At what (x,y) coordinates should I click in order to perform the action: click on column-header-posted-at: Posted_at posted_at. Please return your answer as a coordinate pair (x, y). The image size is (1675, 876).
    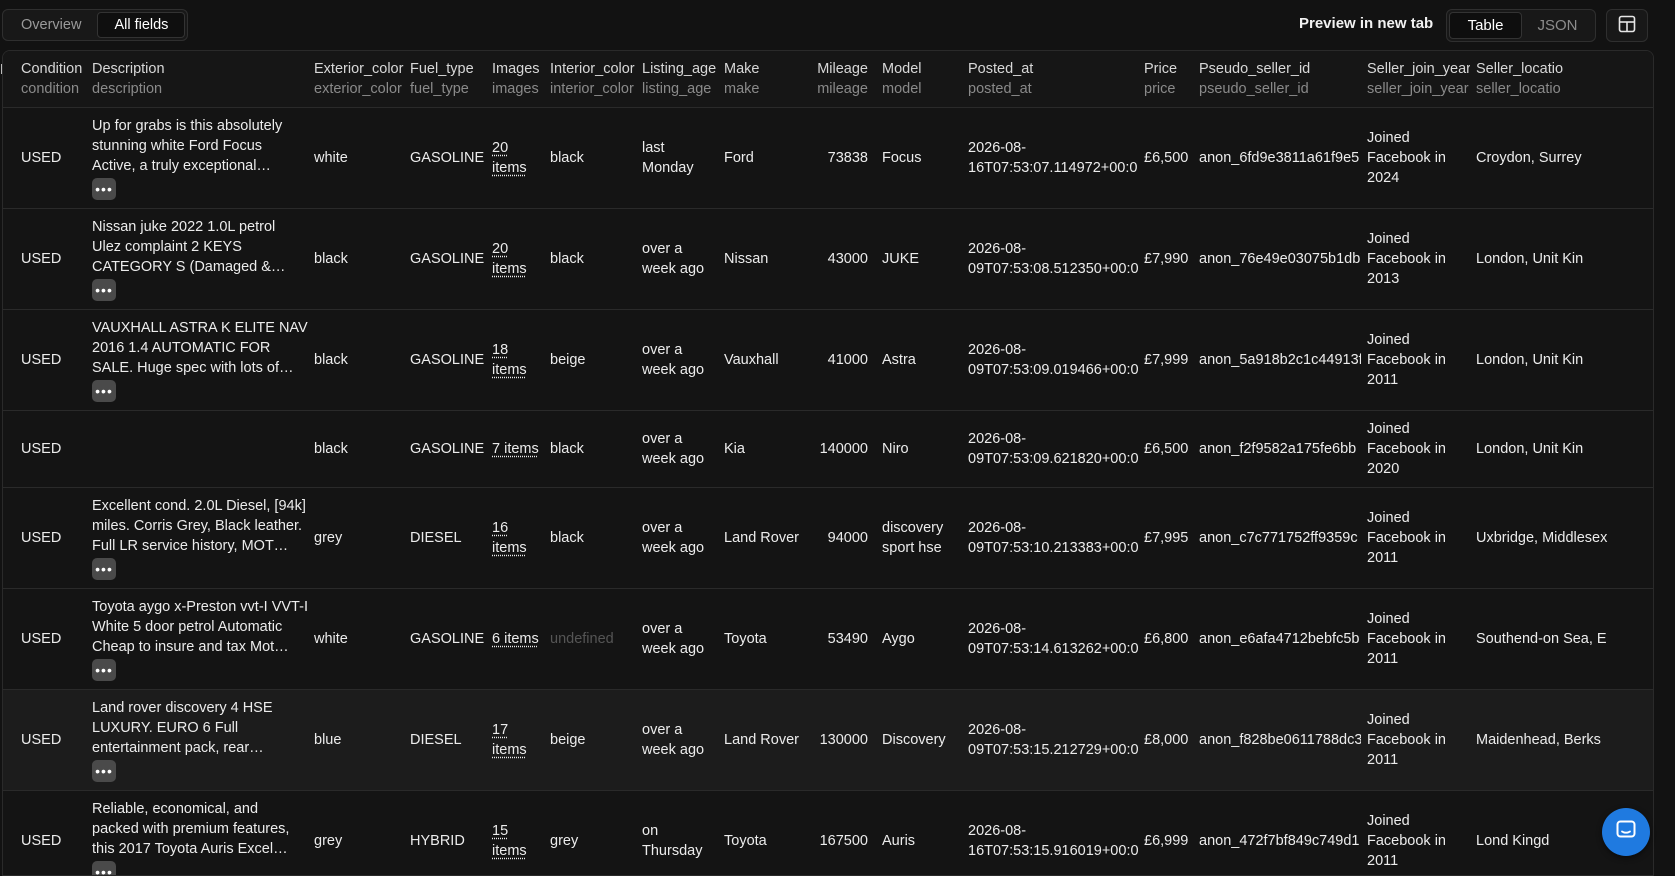
    Looking at the image, I should click on (1050, 79).